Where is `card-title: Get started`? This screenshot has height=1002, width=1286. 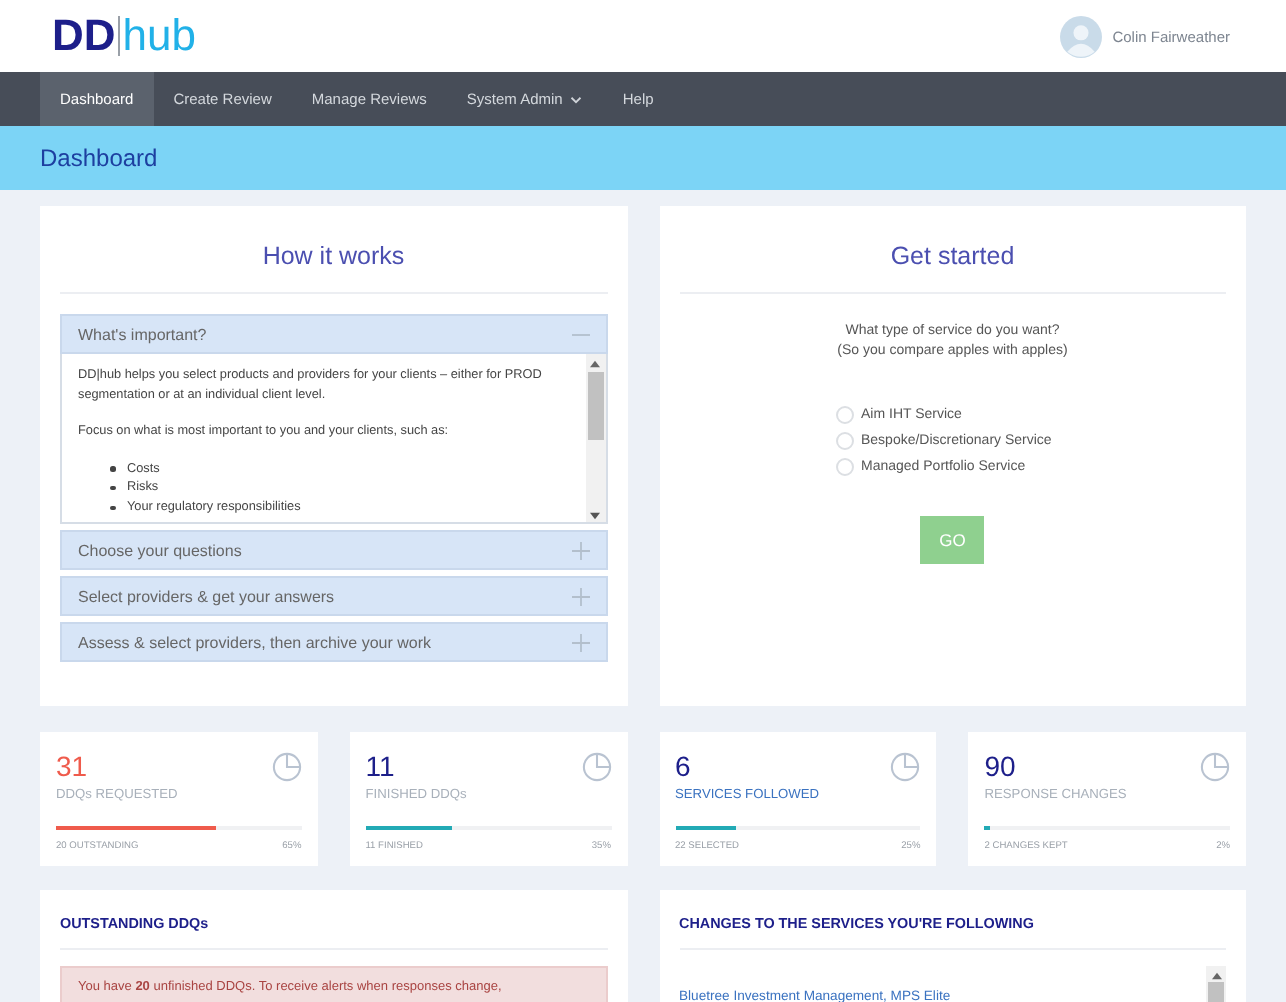
card-title: Get started is located at coordinates (952, 250).